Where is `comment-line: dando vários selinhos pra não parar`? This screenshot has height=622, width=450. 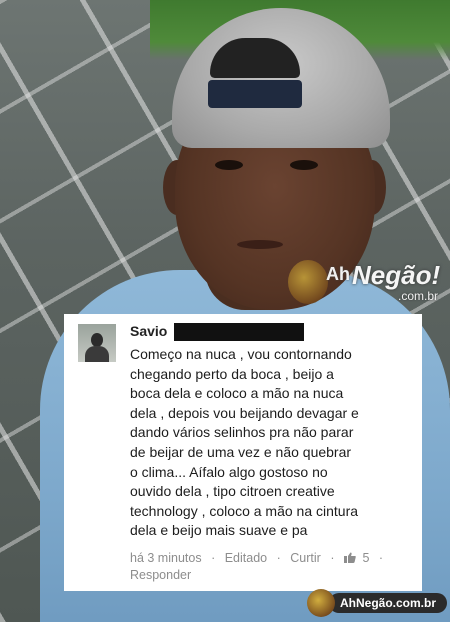 comment-line: dando vários selinhos pra não parar is located at coordinates (242, 432).